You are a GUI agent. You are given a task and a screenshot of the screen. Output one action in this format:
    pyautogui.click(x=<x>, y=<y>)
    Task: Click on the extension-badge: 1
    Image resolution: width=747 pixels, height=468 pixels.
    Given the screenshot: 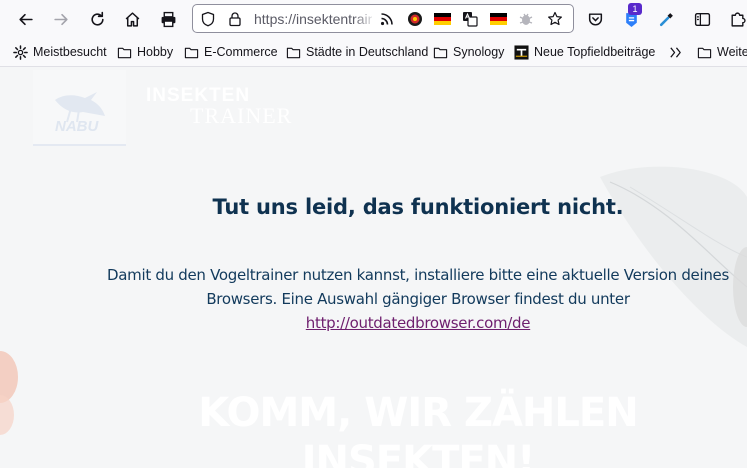 What is the action you would take?
    pyautogui.click(x=635, y=9)
    